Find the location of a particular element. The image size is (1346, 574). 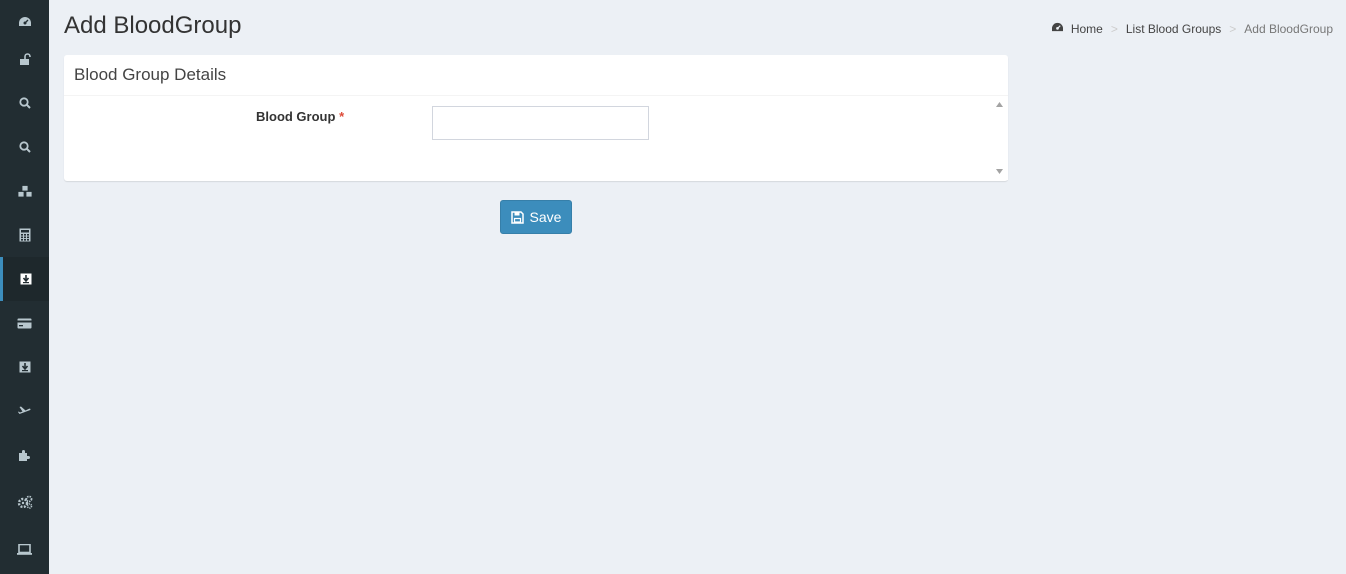

blood-group-input is located at coordinates (540, 123).